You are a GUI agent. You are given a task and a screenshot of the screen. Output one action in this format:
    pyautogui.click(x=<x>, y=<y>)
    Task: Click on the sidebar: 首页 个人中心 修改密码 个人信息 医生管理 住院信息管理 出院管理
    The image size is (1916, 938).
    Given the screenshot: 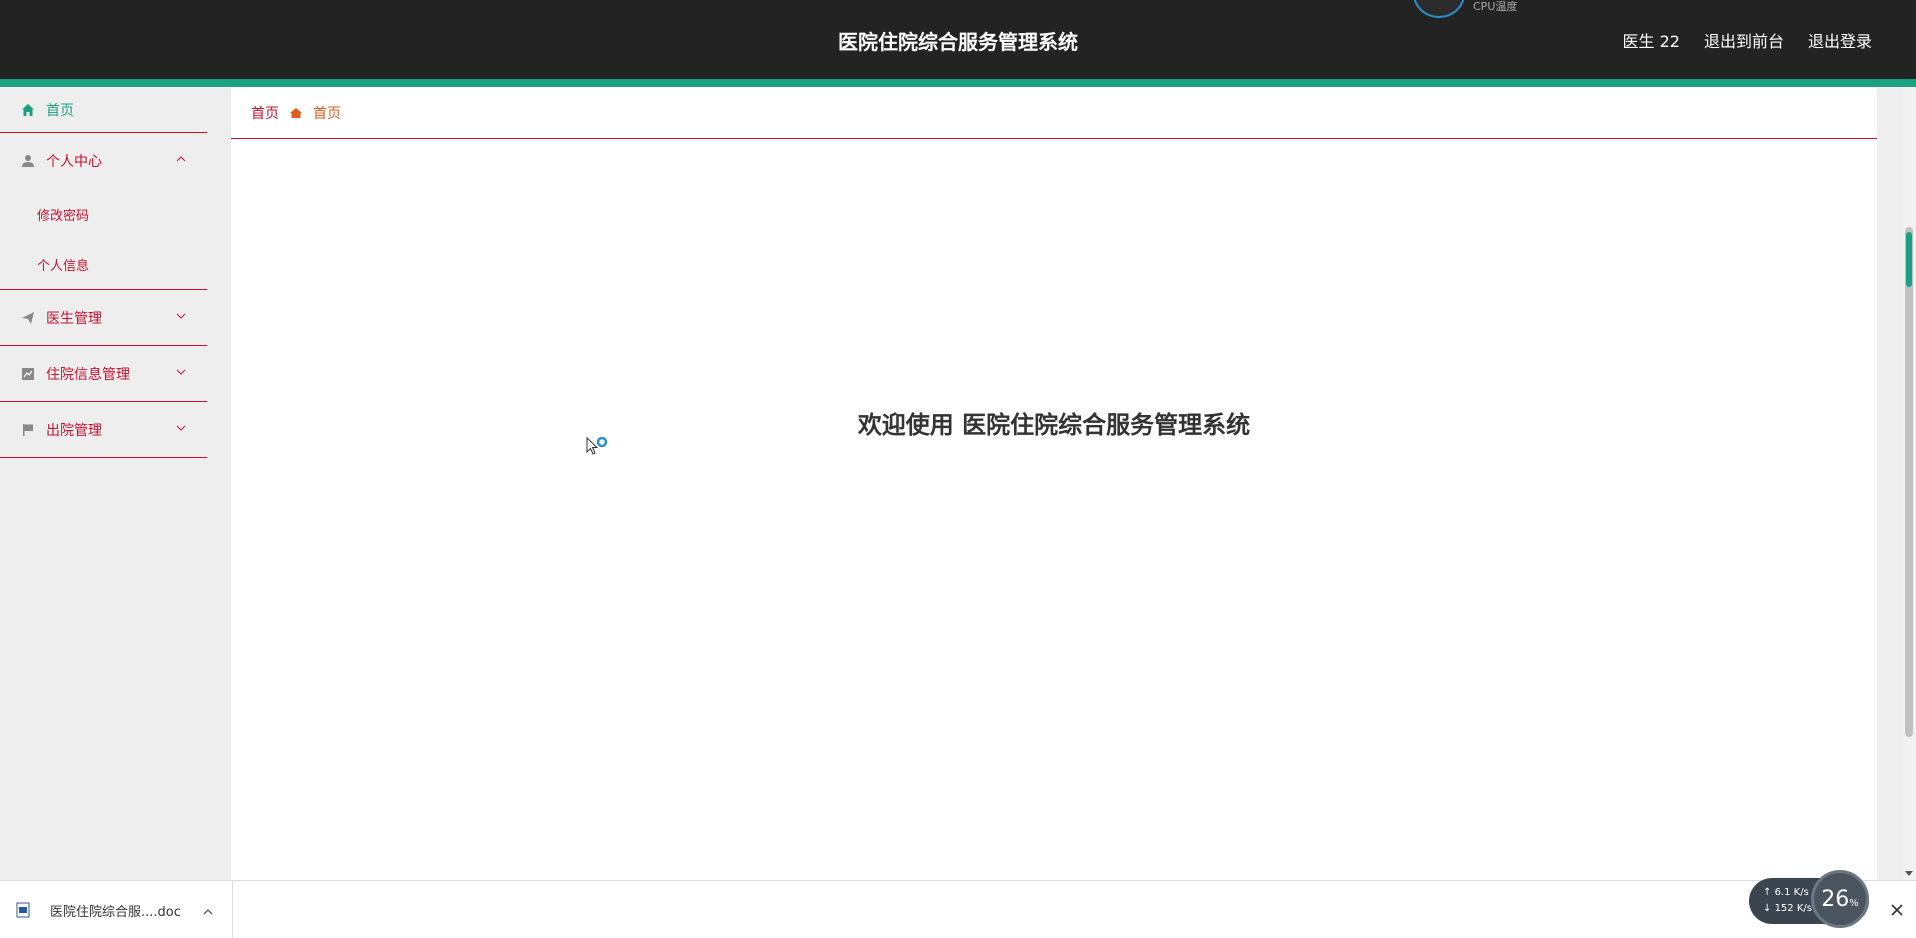 What is the action you would take?
    pyautogui.click(x=103, y=483)
    